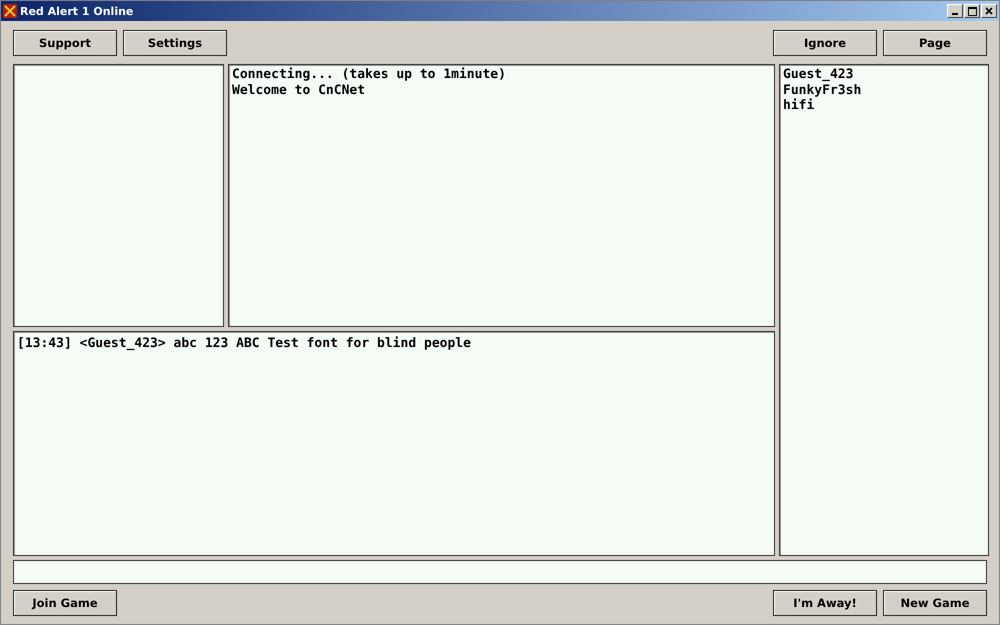 The image size is (1000, 625). Describe the element at coordinates (955, 11) in the screenshot. I see `minimize-button` at that location.